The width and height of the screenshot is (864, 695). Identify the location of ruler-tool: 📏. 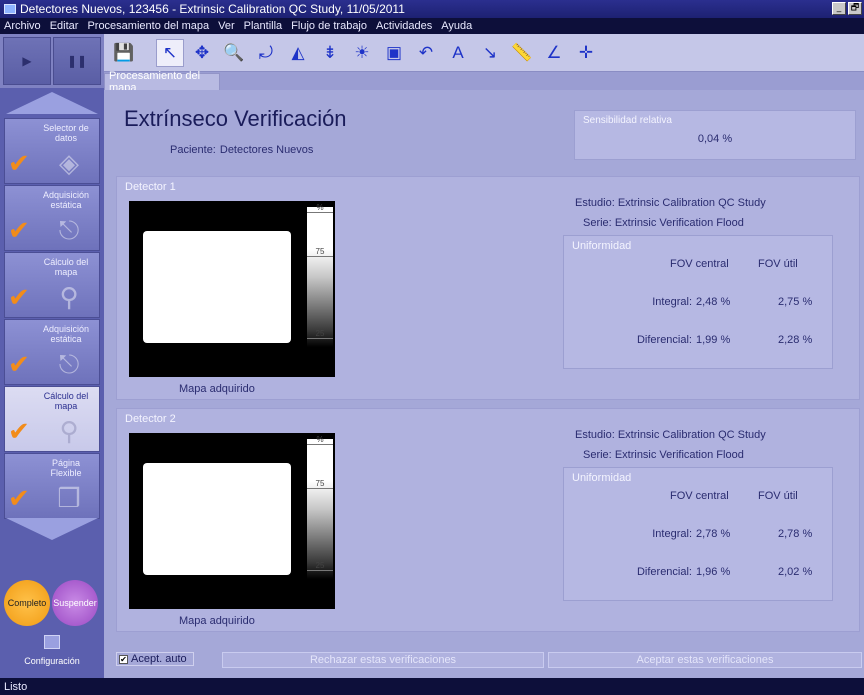
(522, 53).